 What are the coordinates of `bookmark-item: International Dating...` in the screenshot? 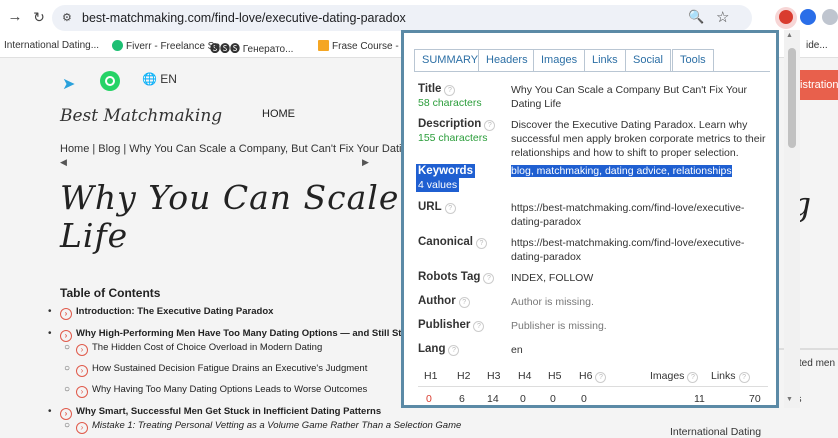 It's located at (51, 45).